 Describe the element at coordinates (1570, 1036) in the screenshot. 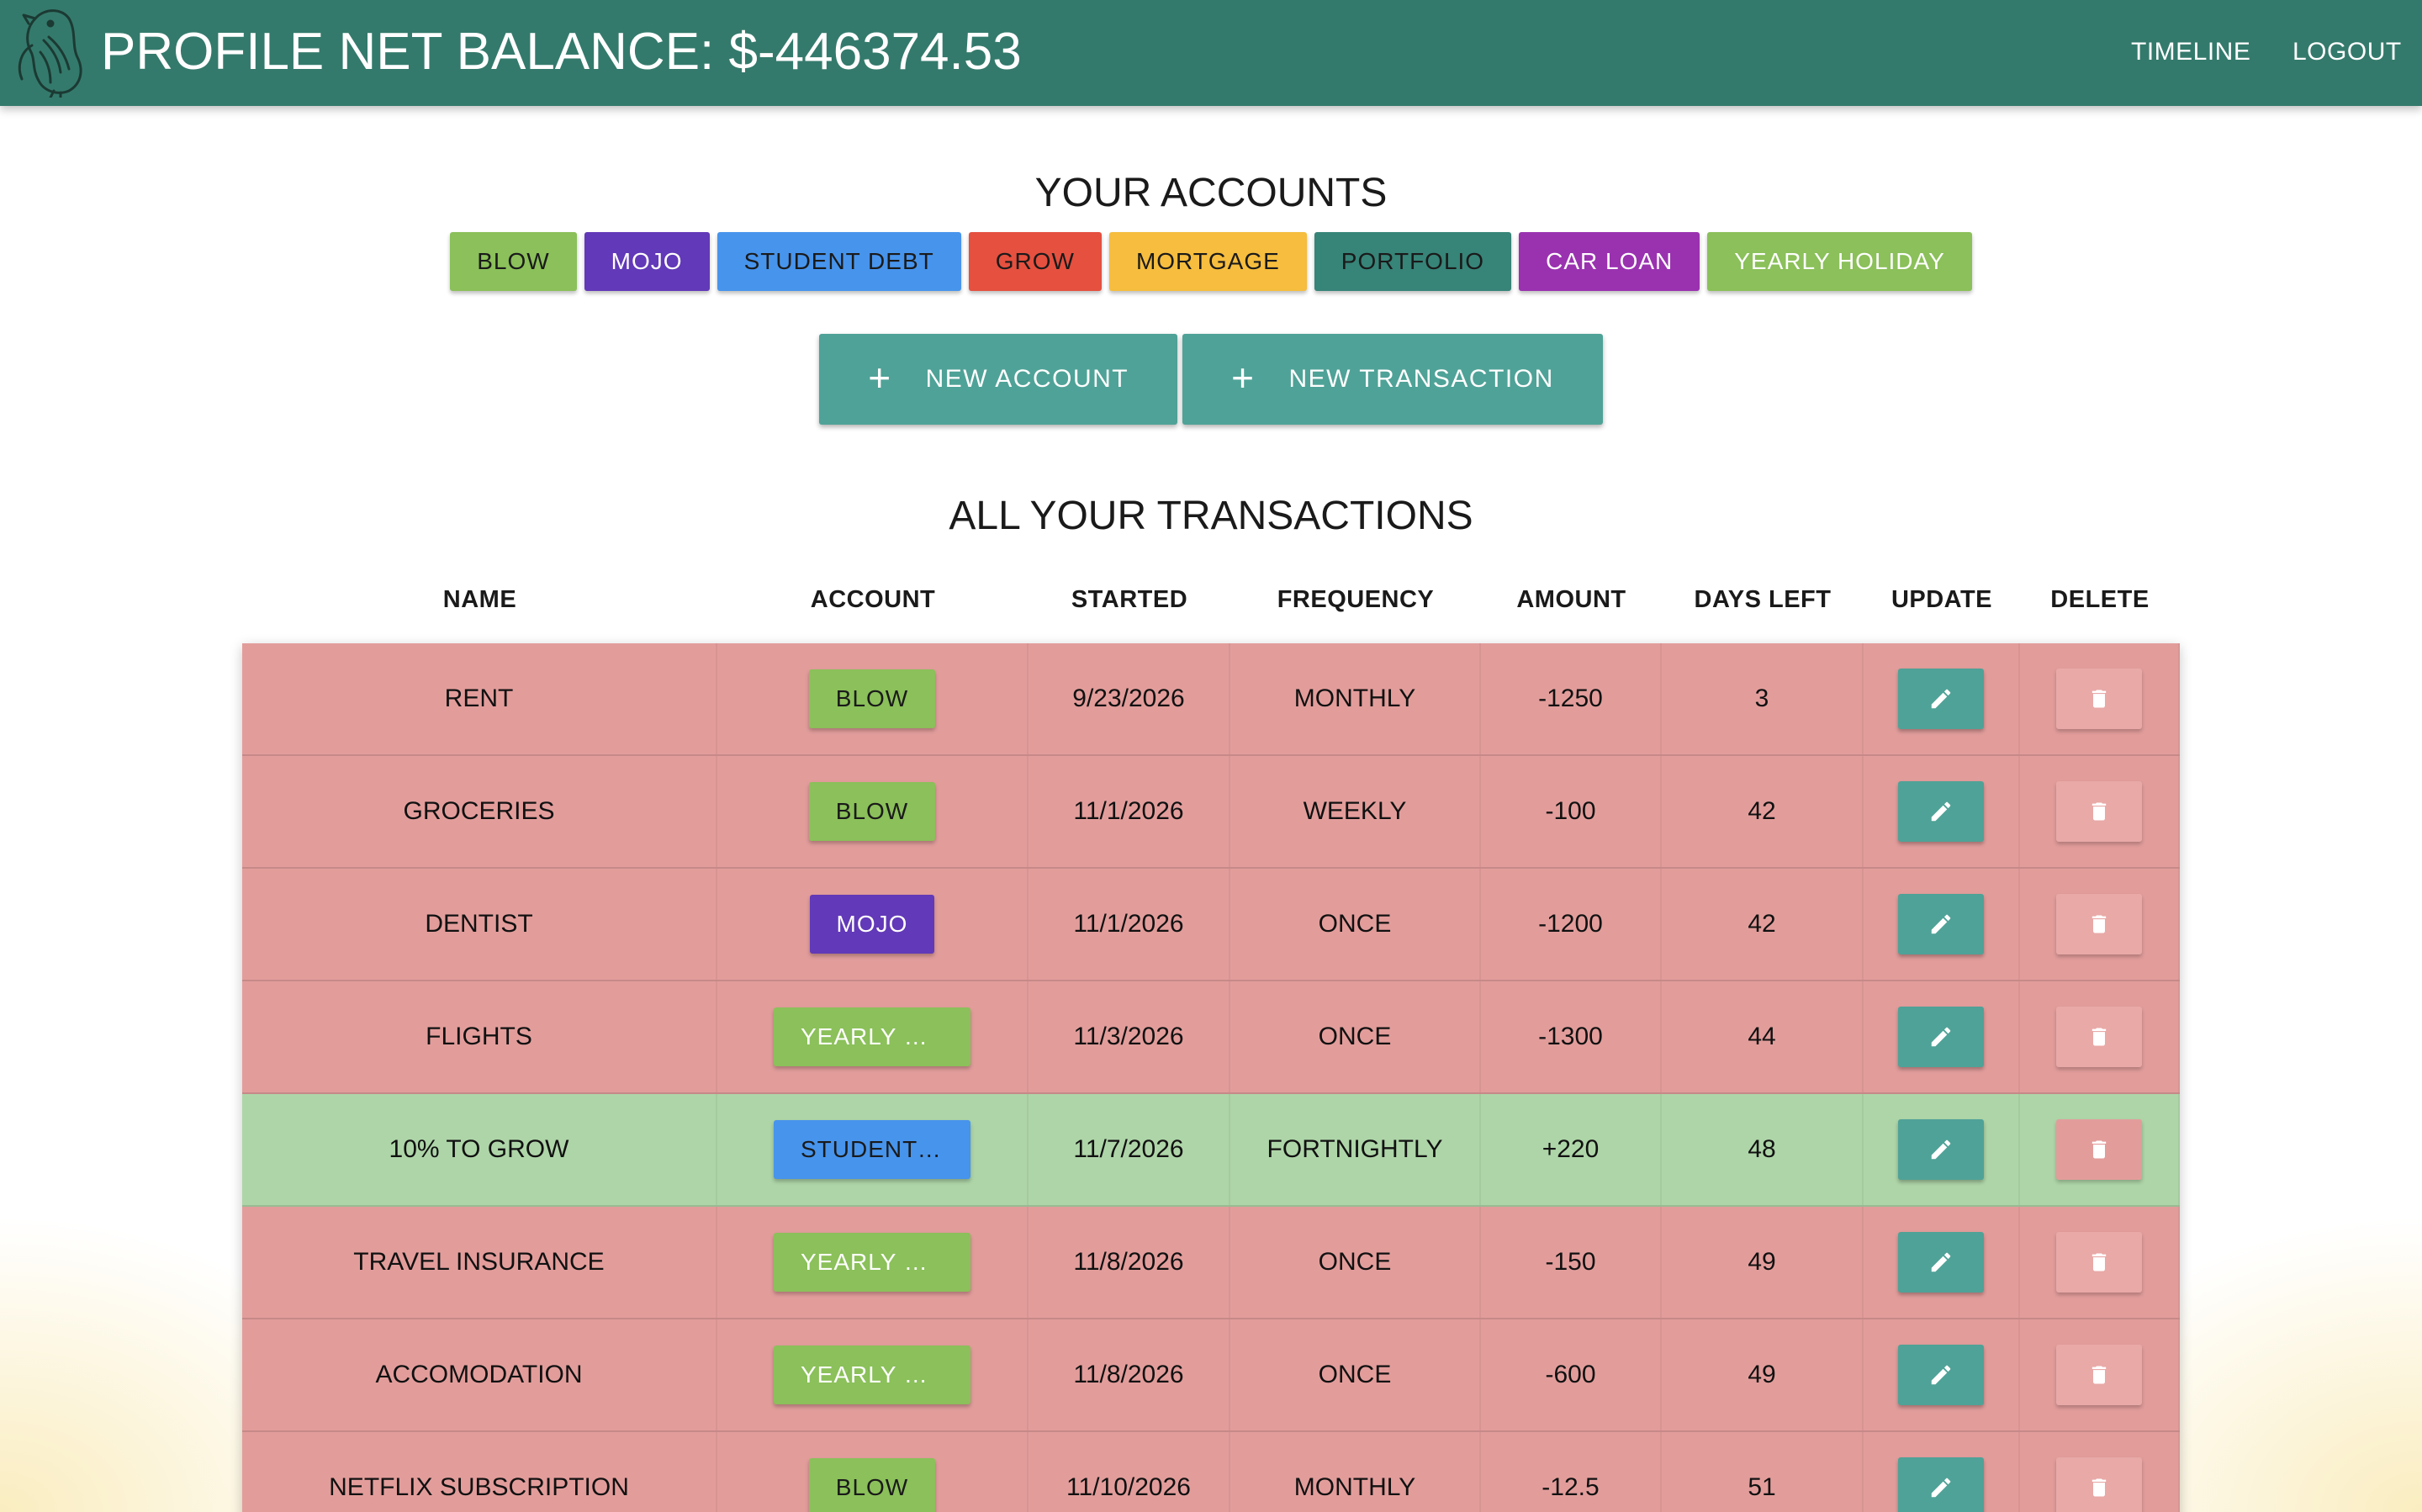

I see `transaction-amount: -1300` at that location.